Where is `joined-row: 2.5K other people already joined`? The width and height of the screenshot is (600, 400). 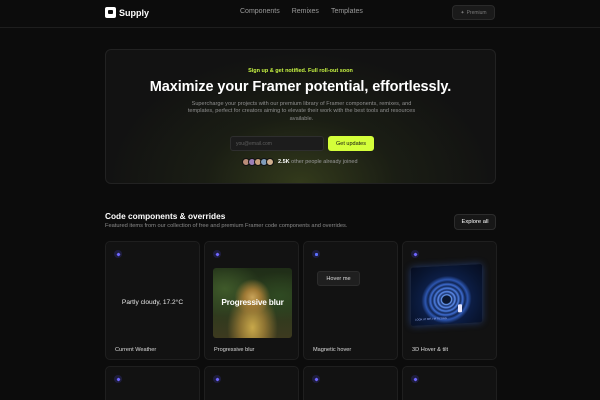 joined-row: 2.5K other people already joined is located at coordinates (300, 162).